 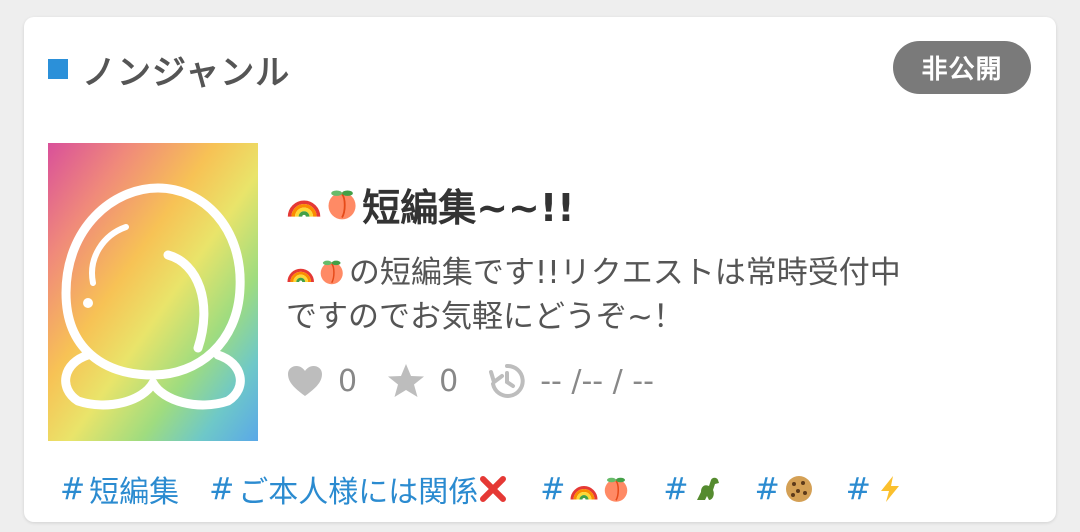 What do you see at coordinates (348, 381) in the screenshot?
I see `like-count: 0` at bounding box center [348, 381].